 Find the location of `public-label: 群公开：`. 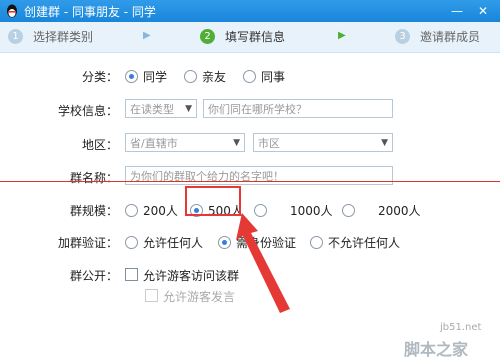

public-label: 群公开： is located at coordinates (93, 276).